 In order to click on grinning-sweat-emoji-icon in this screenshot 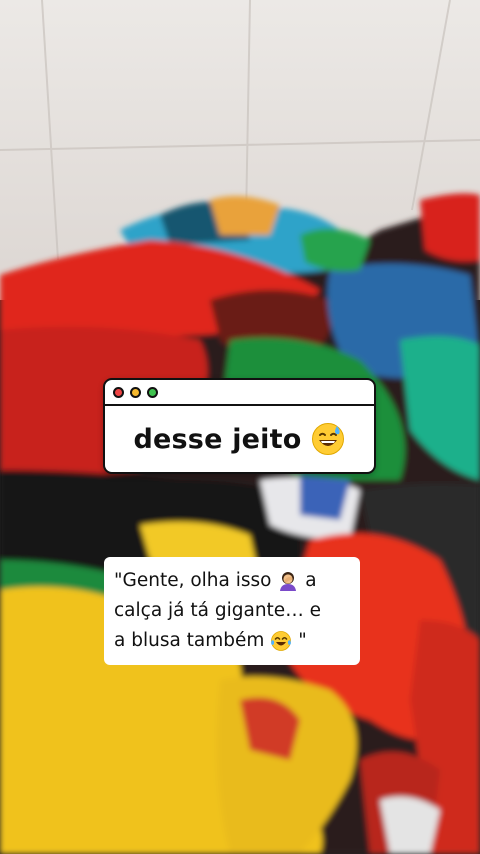, I will do `click(328, 439)`.